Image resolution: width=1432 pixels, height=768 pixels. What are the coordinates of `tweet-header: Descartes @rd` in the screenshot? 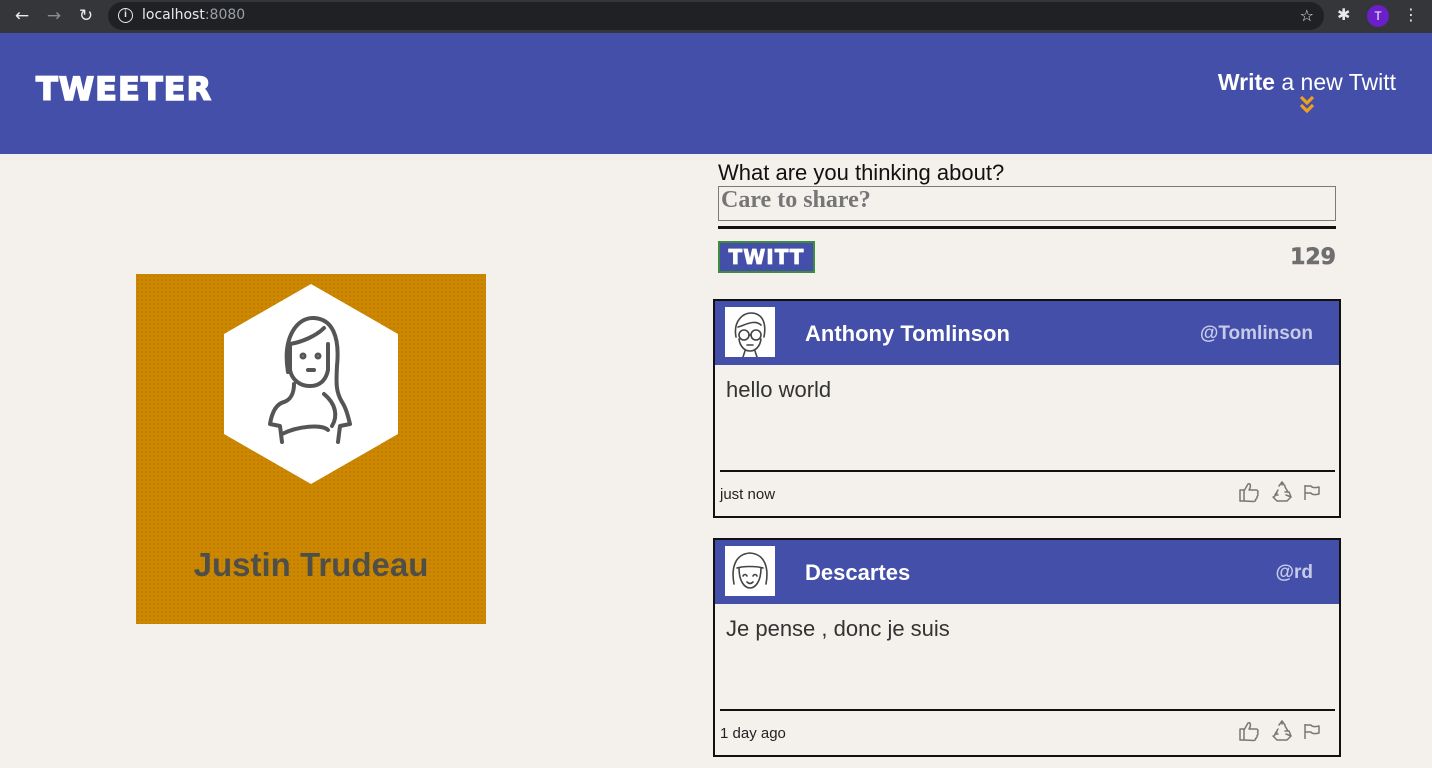 It's located at (1027, 572).